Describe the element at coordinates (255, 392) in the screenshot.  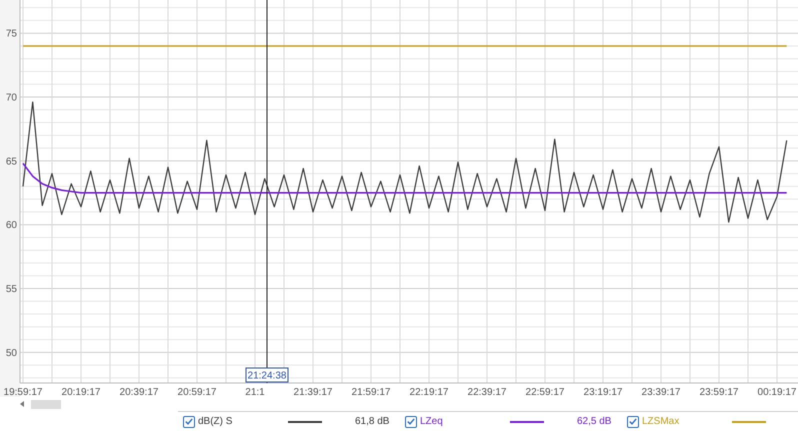
I see `x-axis-label: 21:1` at that location.